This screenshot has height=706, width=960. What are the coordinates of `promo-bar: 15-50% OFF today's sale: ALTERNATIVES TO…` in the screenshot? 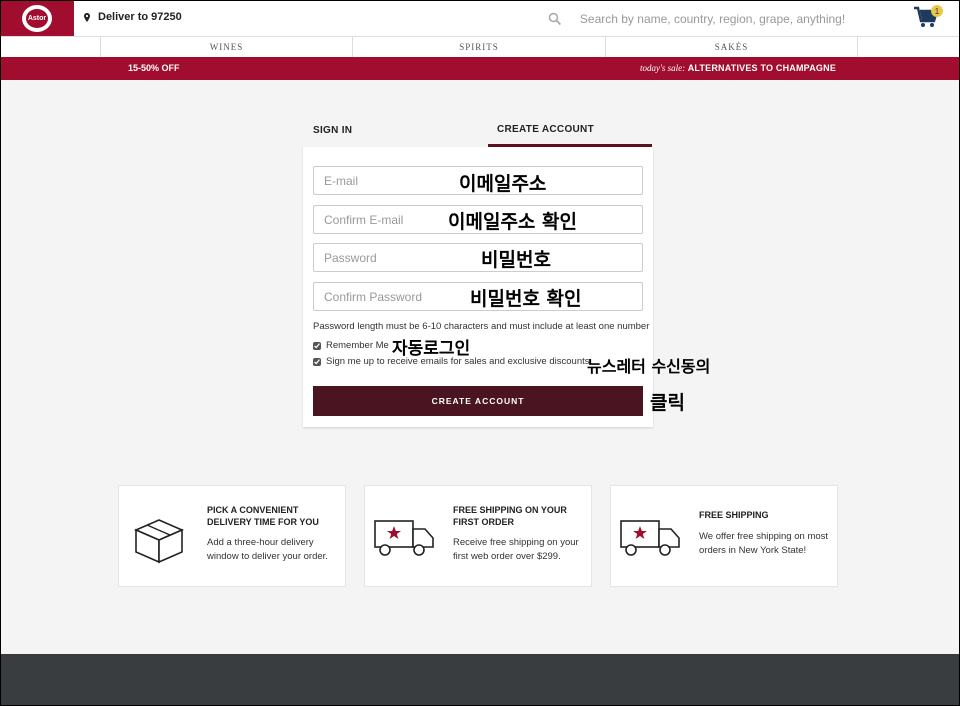 It's located at (480, 68).